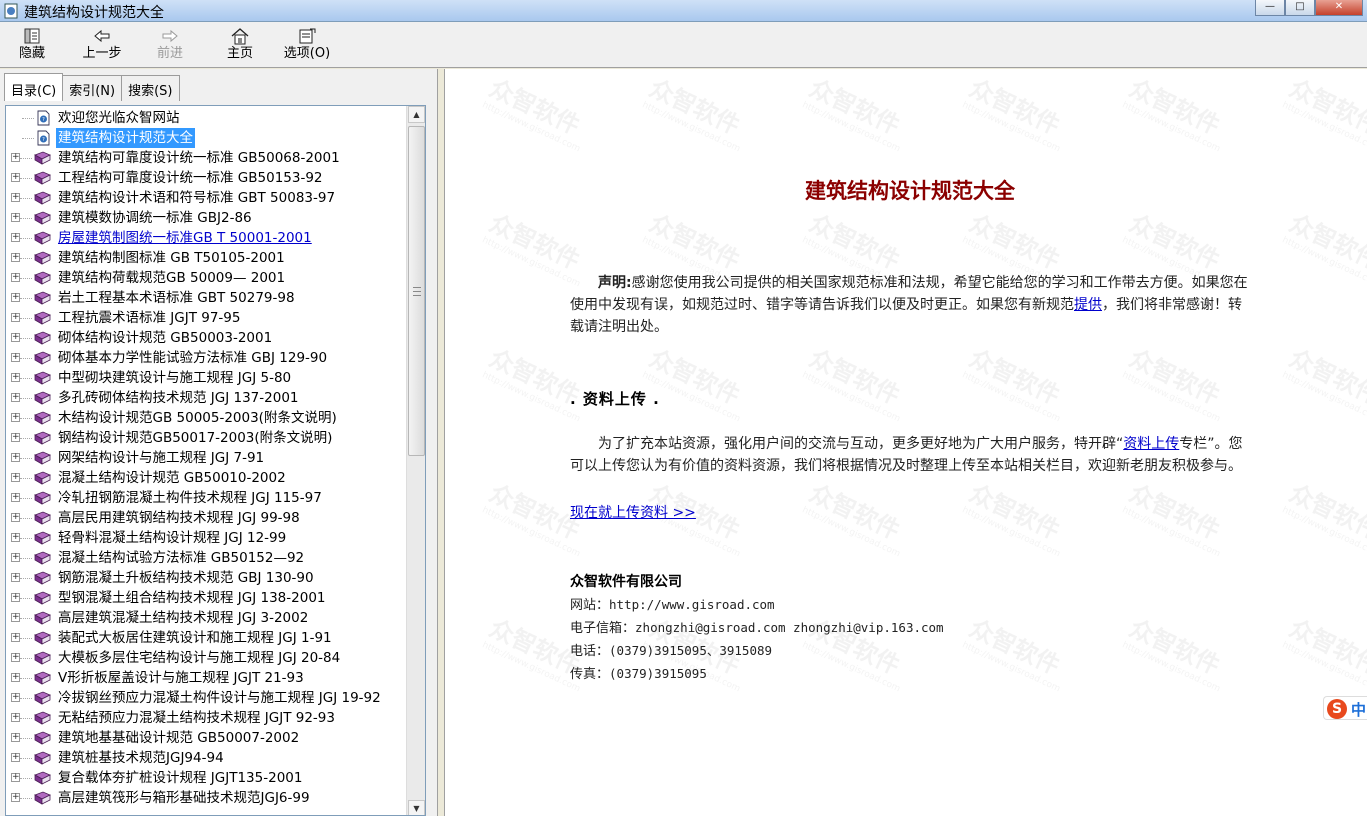  I want to click on tree-item: + 复合载体夯扩桩设计规程 JGJT135-2001, so click(206, 778).